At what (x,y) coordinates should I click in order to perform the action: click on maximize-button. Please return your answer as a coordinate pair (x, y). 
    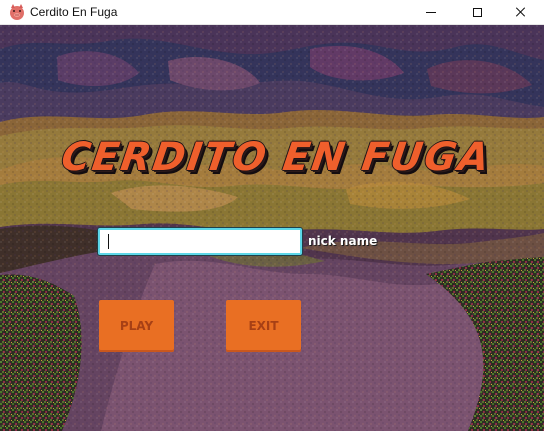
    Looking at the image, I should click on (477, 12).